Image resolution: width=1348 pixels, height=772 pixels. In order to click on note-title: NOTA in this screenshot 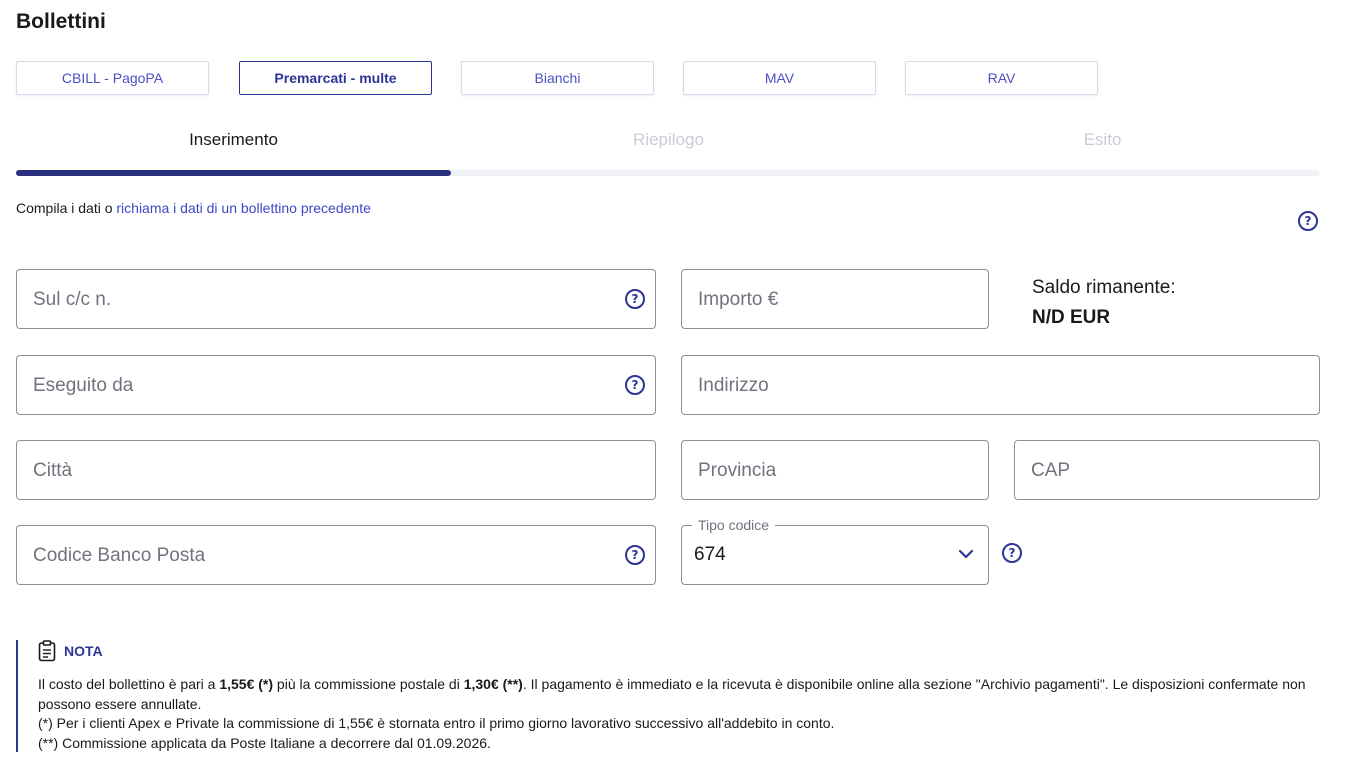, I will do `click(83, 651)`.